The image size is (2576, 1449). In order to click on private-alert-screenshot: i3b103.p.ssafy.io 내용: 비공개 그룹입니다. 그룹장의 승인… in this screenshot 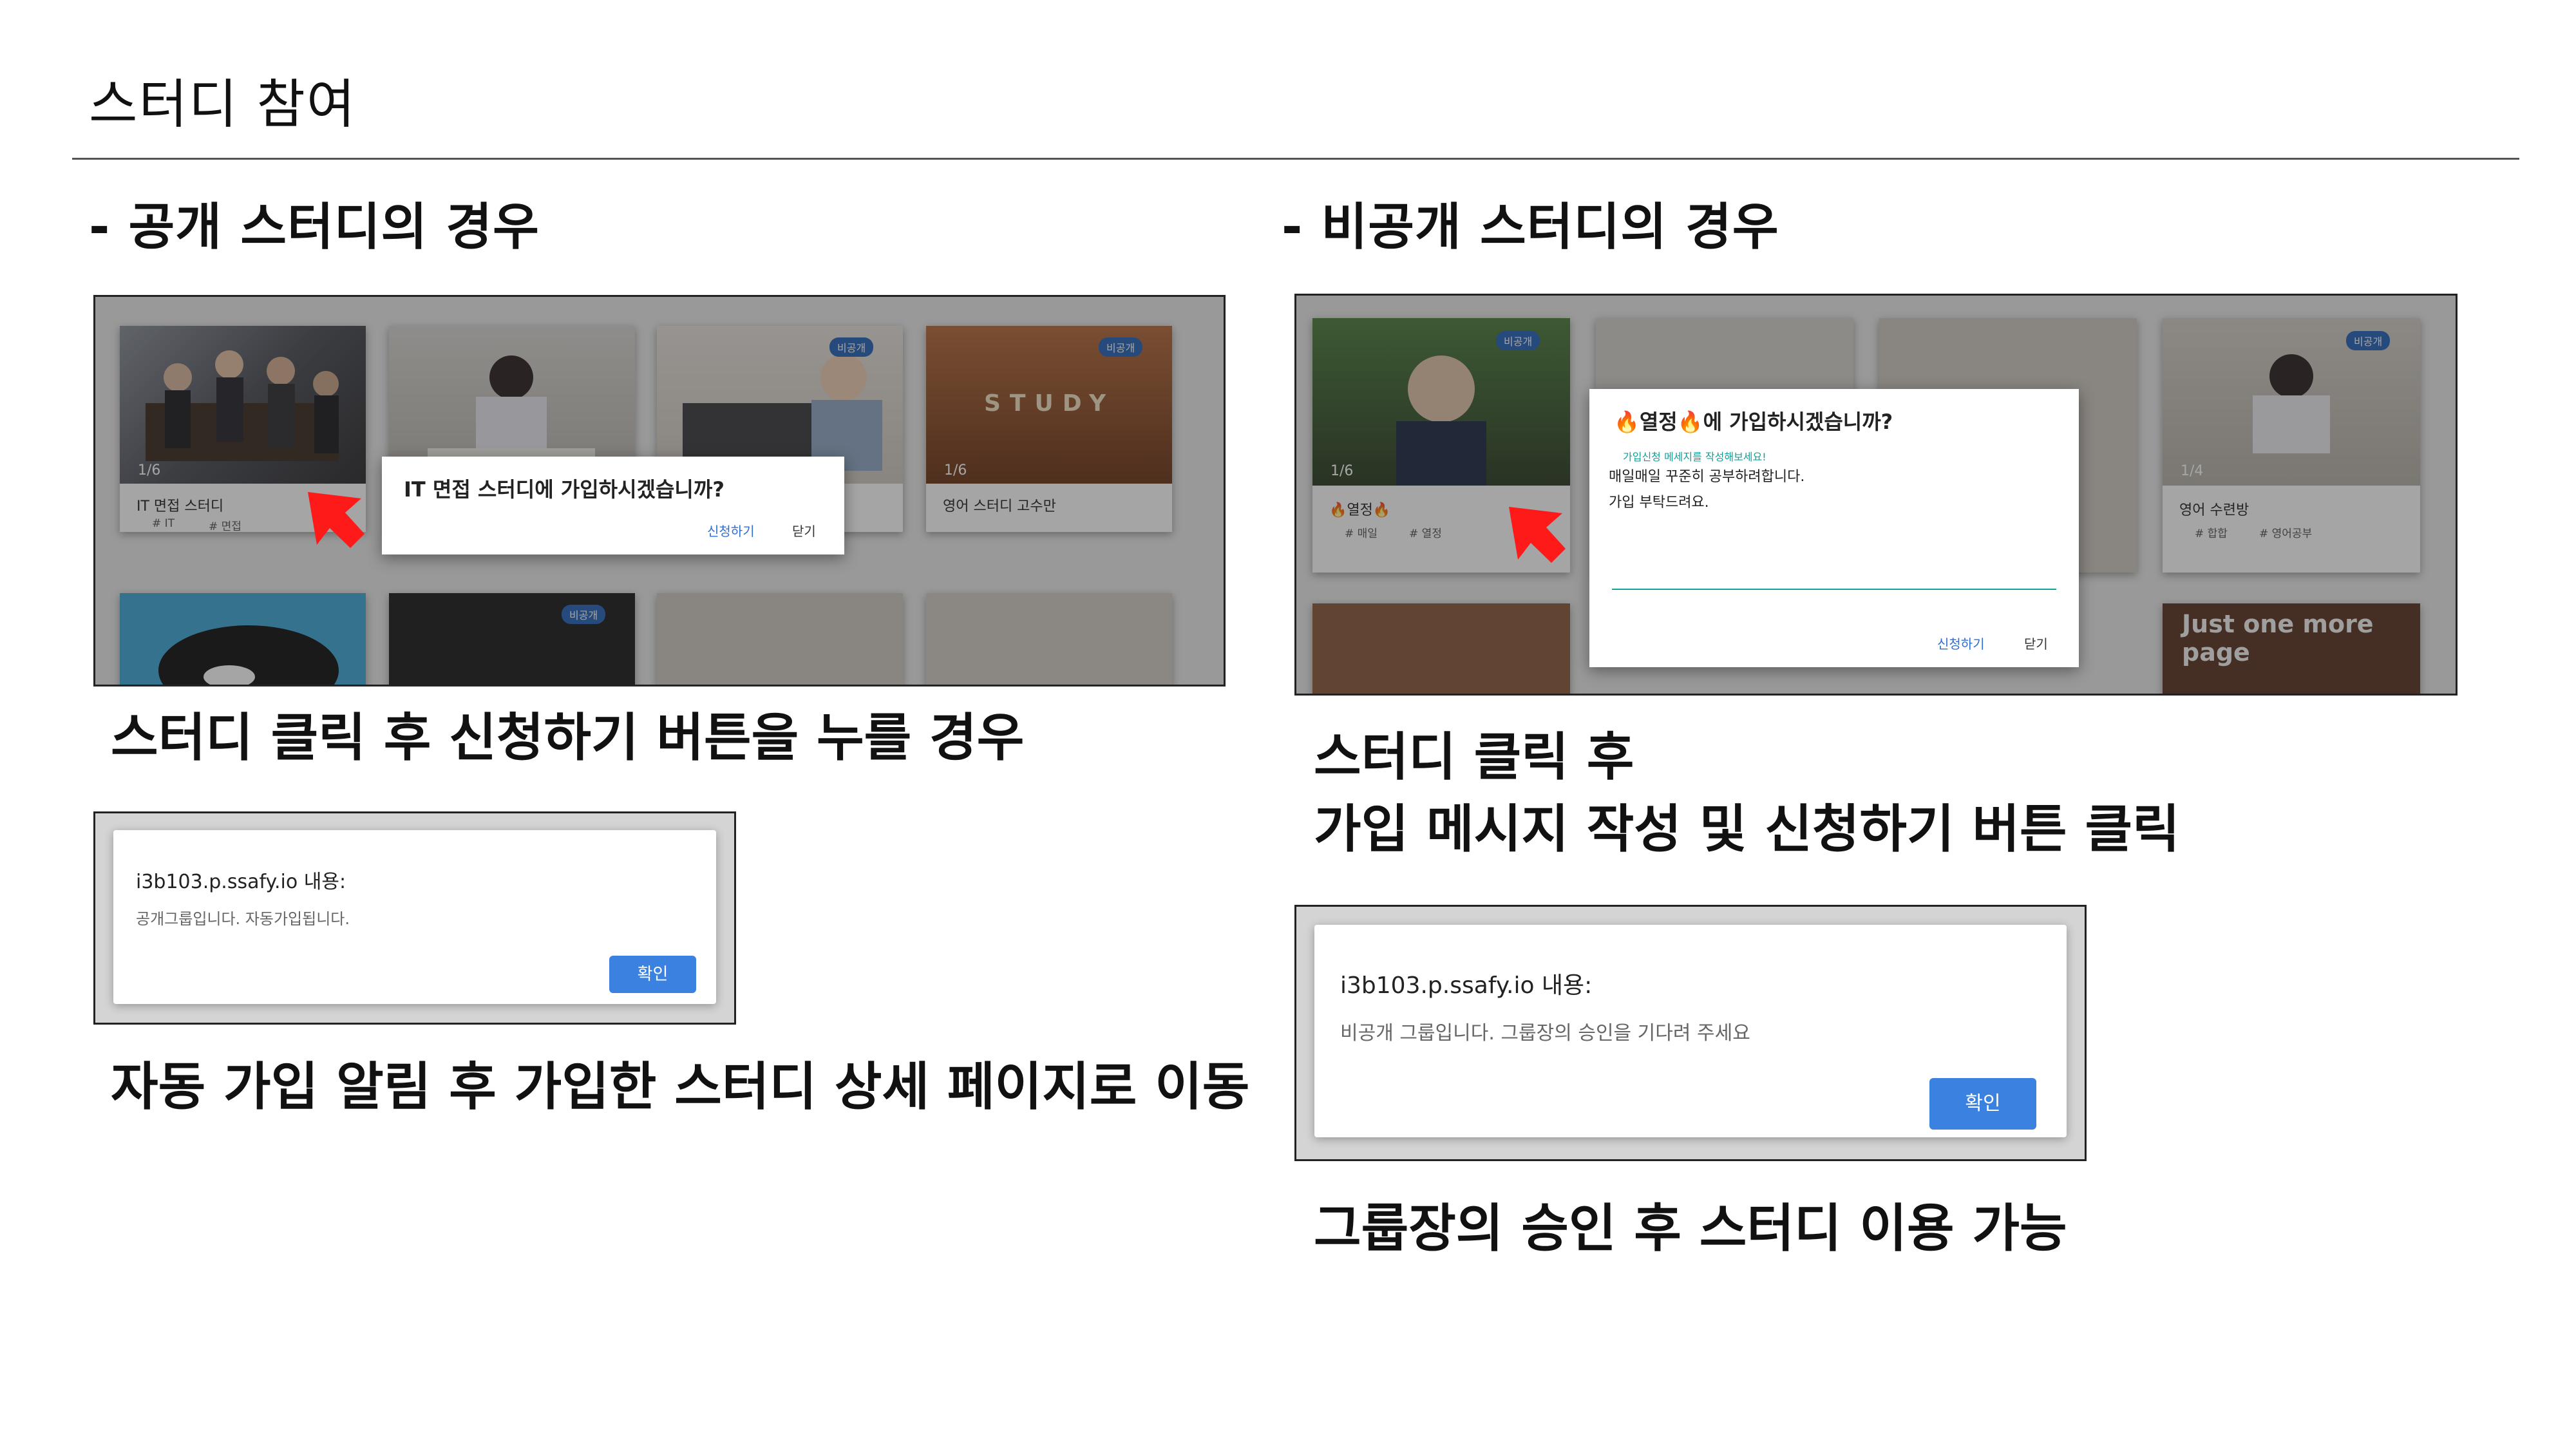, I will do `click(1690, 1033)`.